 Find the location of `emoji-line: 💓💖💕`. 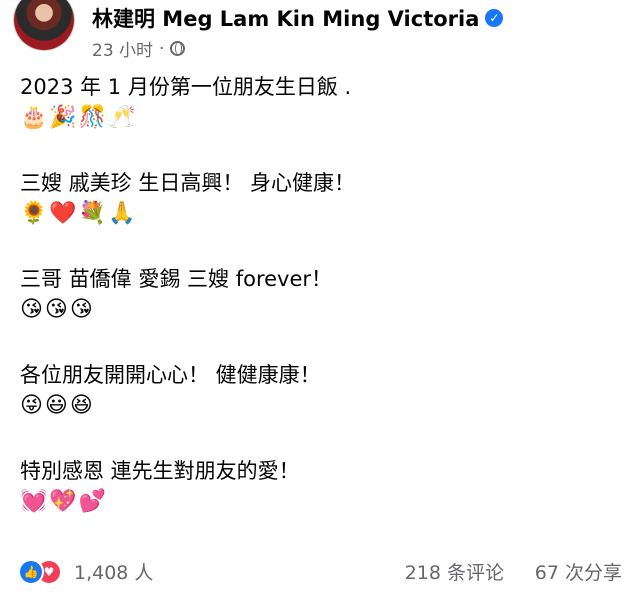

emoji-line: 💓💖💕 is located at coordinates (64, 501).